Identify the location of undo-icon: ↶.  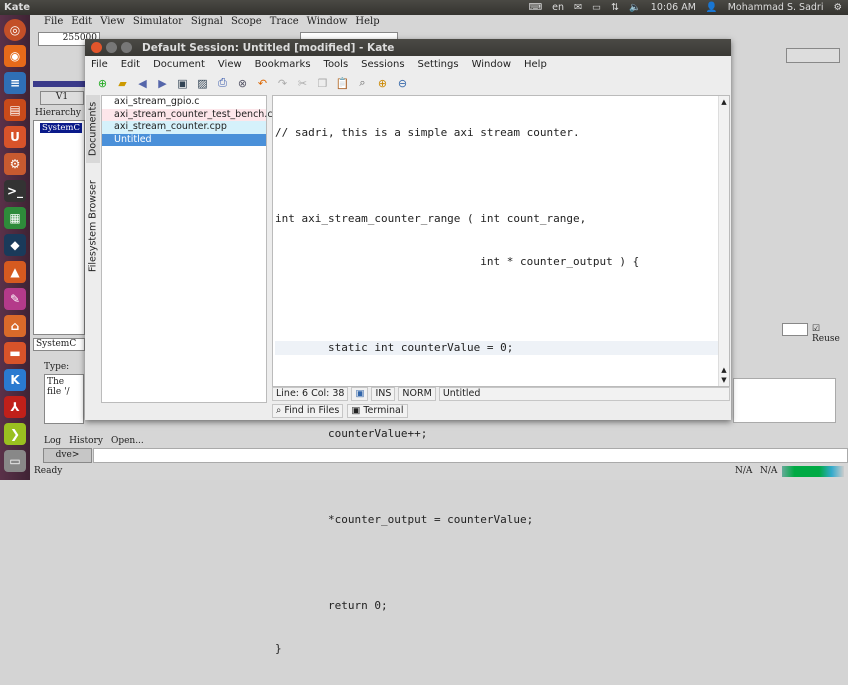
(262, 83).